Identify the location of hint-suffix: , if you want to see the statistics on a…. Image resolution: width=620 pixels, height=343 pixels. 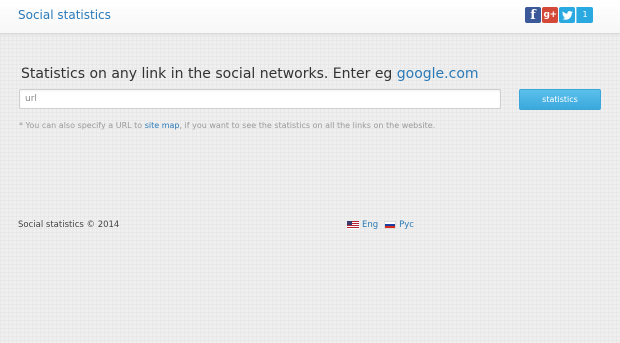
(307, 125).